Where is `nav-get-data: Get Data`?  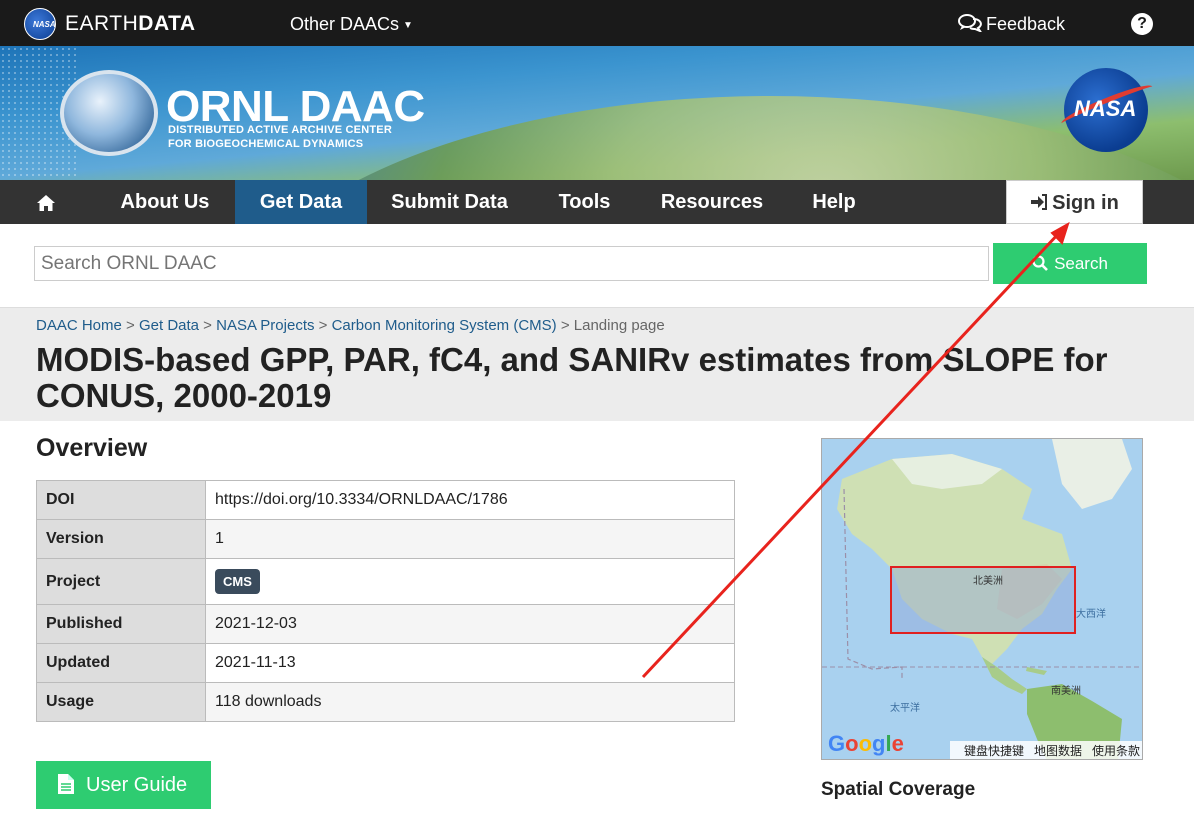
nav-get-data: Get Data is located at coordinates (301, 202).